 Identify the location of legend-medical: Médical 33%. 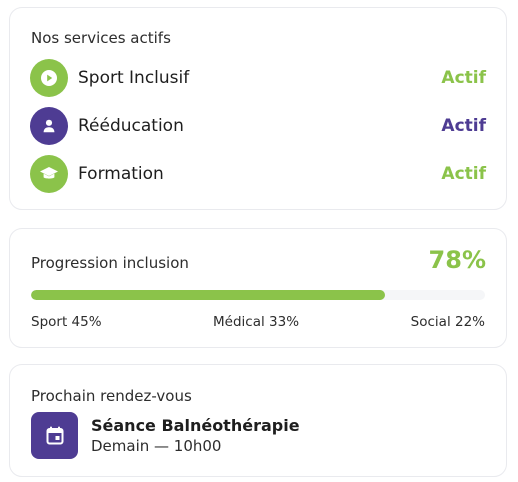
(256, 322).